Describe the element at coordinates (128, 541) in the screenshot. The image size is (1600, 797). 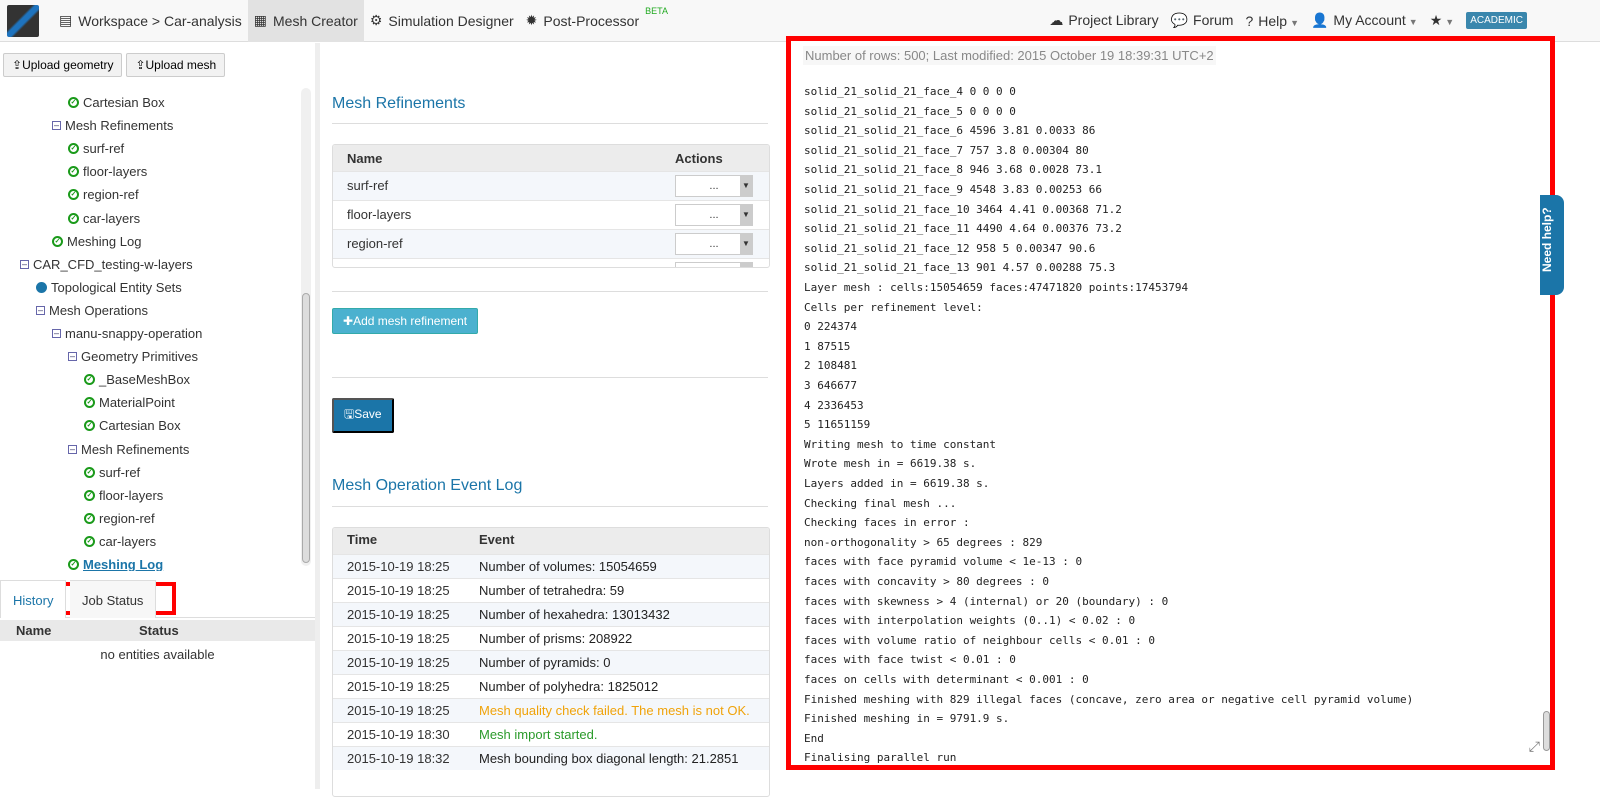
I see `tree-node-label: car-layers` at that location.